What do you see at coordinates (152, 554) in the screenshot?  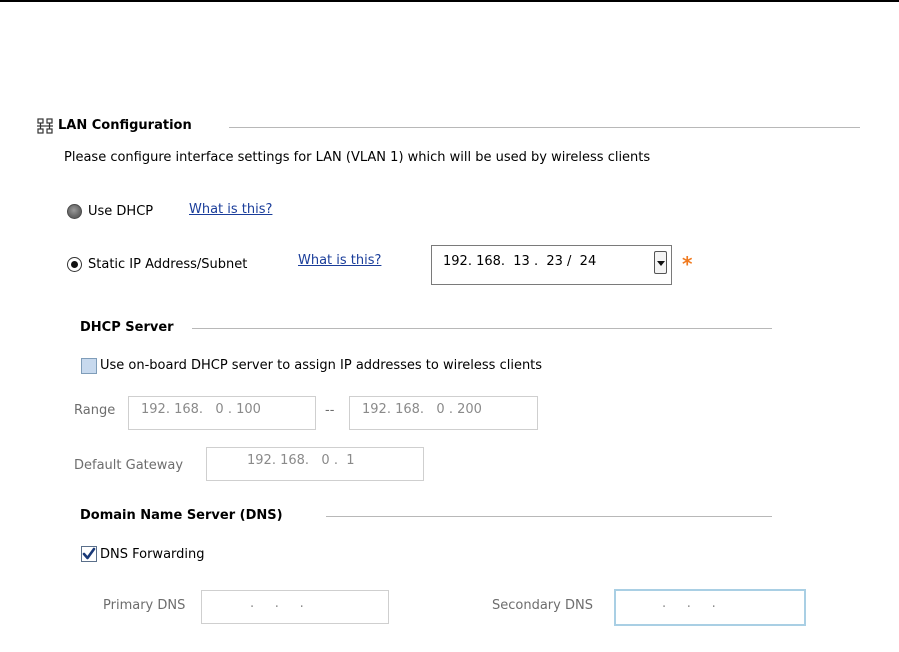 I see `dns-forwarding-label: DNS Forwarding` at bounding box center [152, 554].